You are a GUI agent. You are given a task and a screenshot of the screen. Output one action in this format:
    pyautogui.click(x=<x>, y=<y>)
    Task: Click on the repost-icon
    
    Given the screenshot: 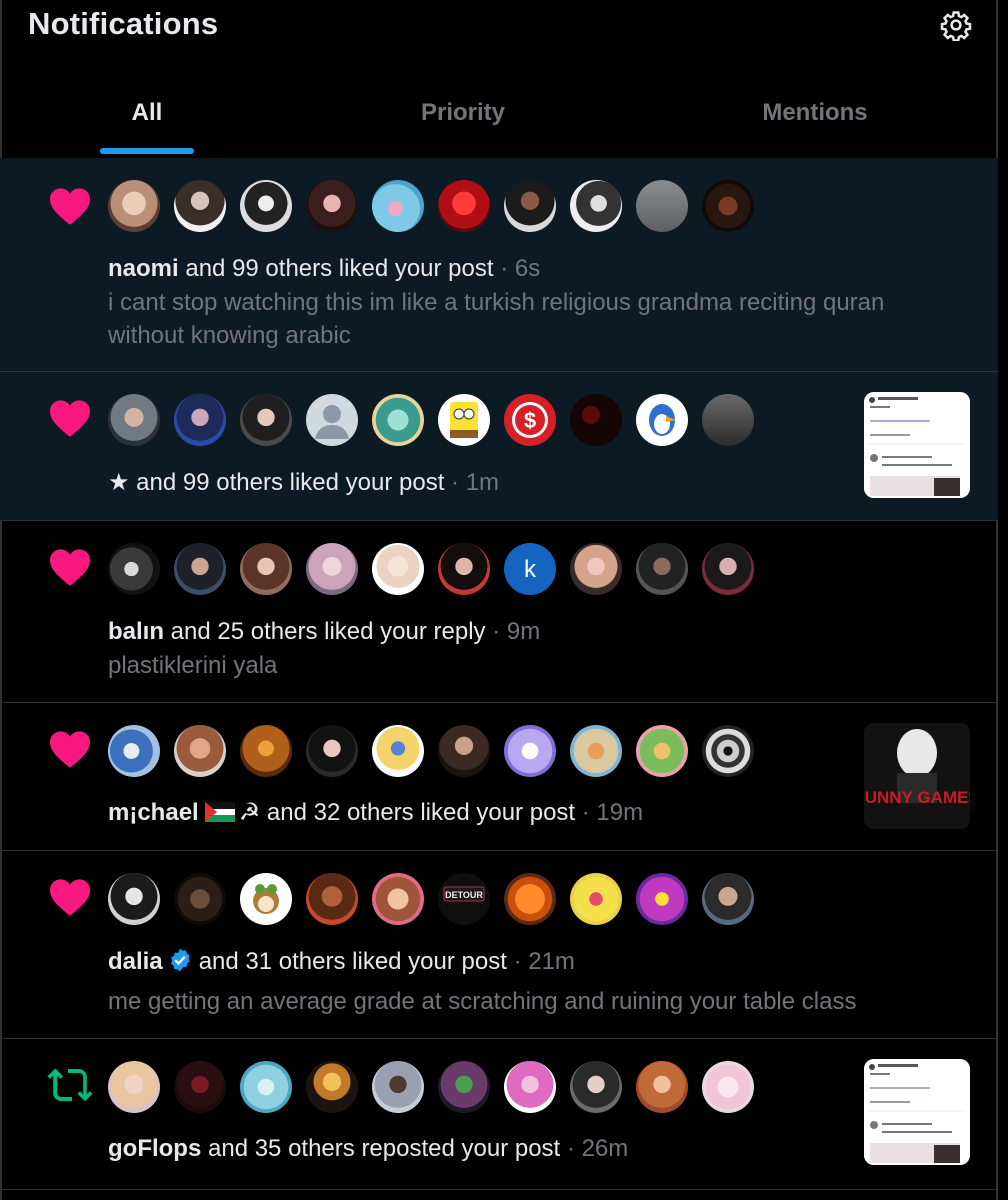 What is the action you would take?
    pyautogui.click(x=70, y=1085)
    